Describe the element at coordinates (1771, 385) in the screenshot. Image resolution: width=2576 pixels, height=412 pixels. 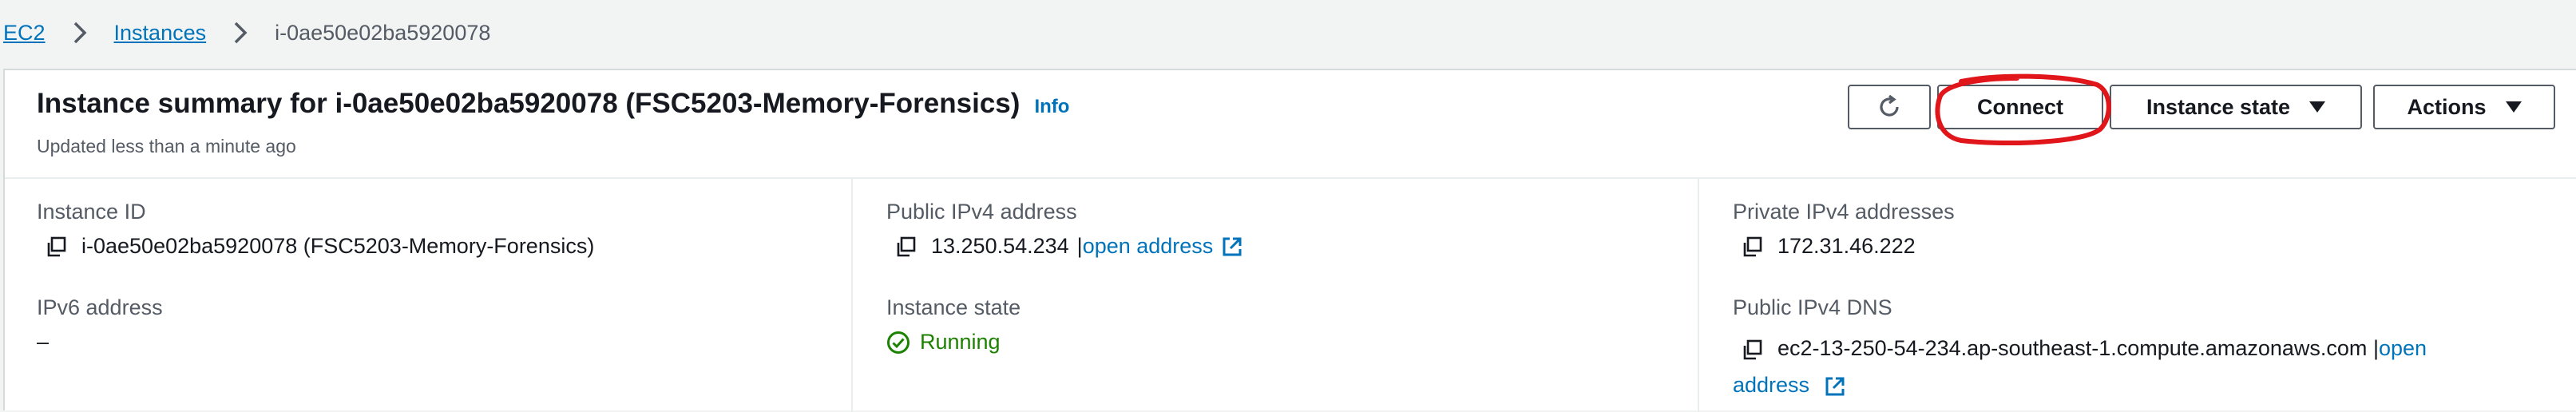
I see `public-dns-open-link-cont: address` at that location.